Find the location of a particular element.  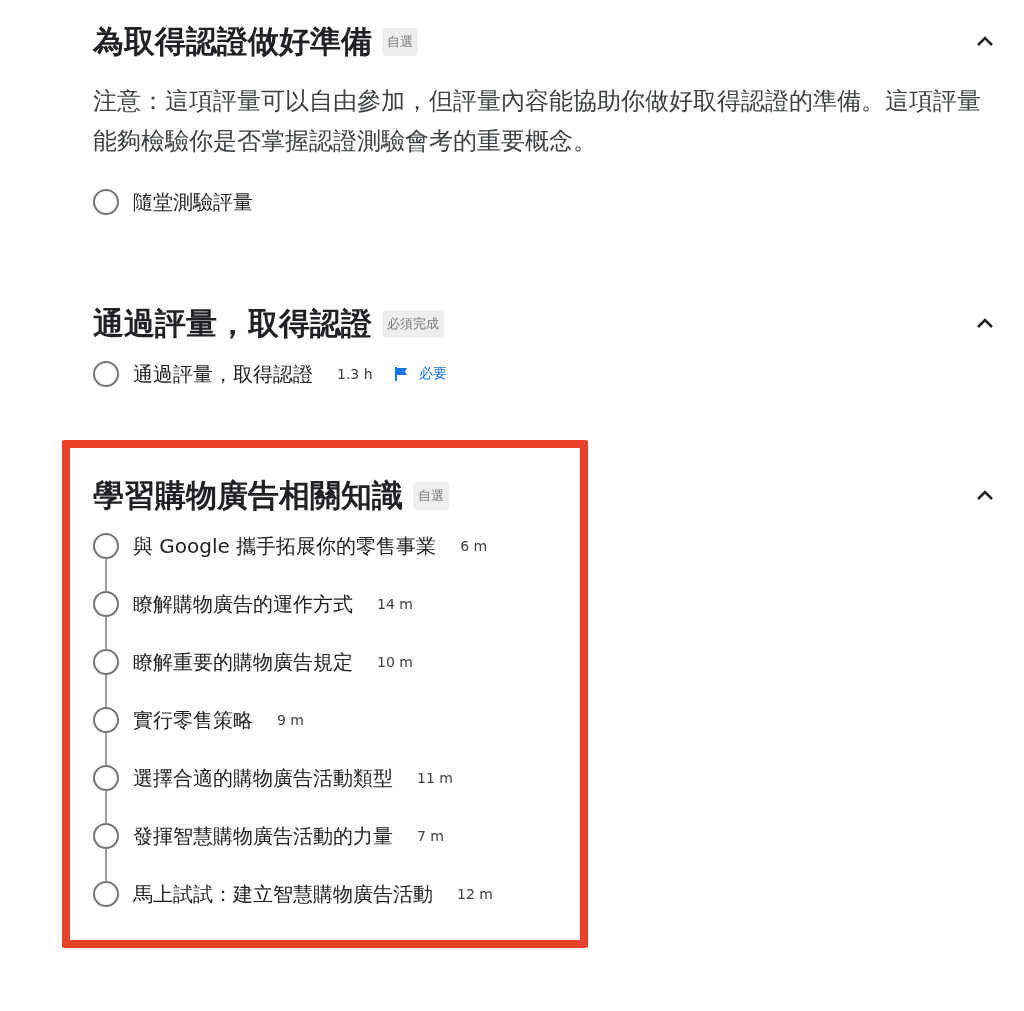

lesson-duration: 7 m is located at coordinates (430, 836).